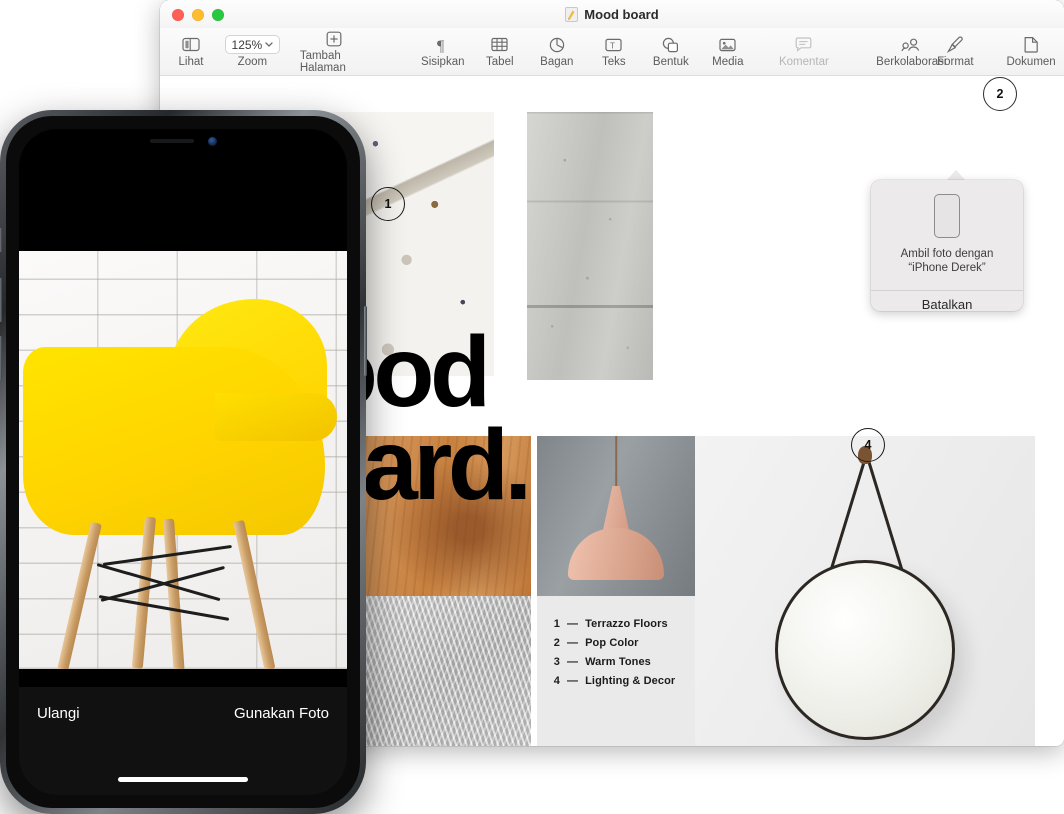 Image resolution: width=1064 pixels, height=814 pixels. I want to click on front-camera-icon, so click(212, 141).